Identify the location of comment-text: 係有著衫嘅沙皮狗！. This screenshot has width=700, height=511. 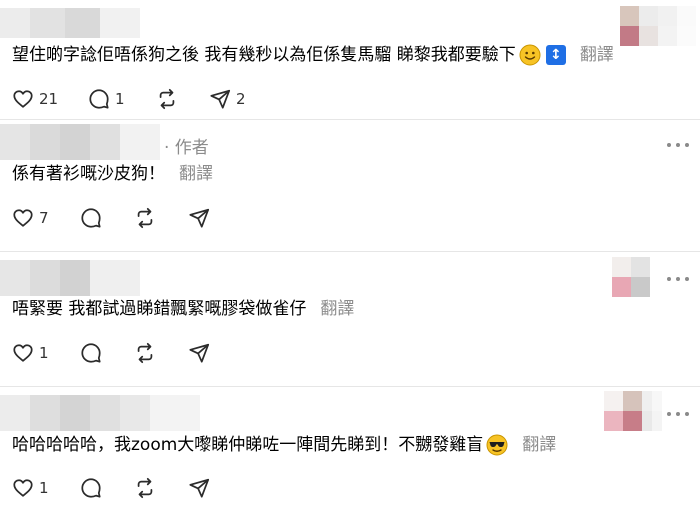
(88, 174).